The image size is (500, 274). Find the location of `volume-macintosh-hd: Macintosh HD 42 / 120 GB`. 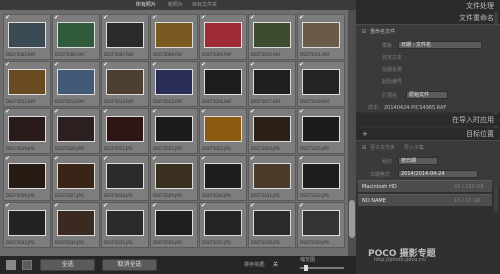

volume-macintosh-hd: Macintosh HD 42 / 120 GB is located at coordinates (425, 186).